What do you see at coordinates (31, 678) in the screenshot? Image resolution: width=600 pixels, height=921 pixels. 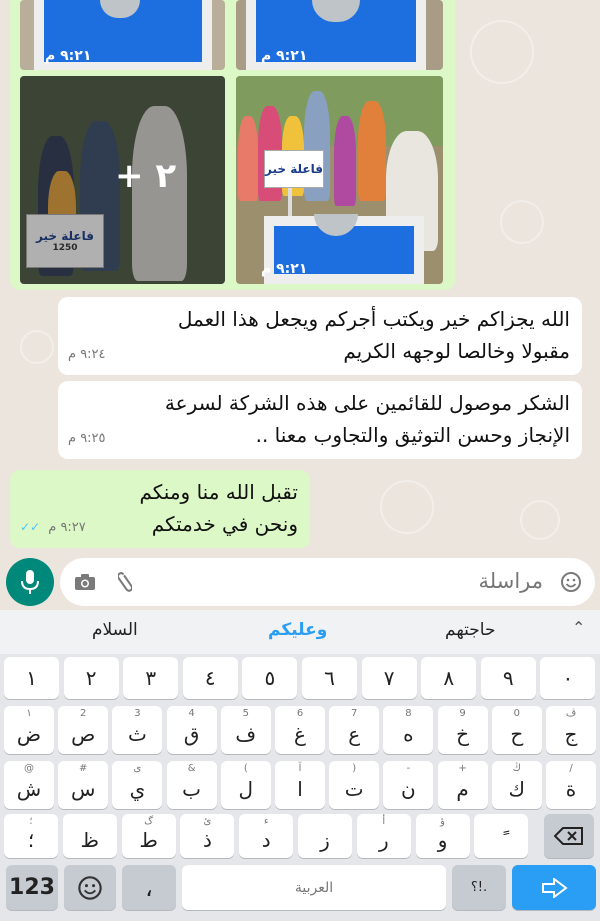 I see `number-key: ١` at bounding box center [31, 678].